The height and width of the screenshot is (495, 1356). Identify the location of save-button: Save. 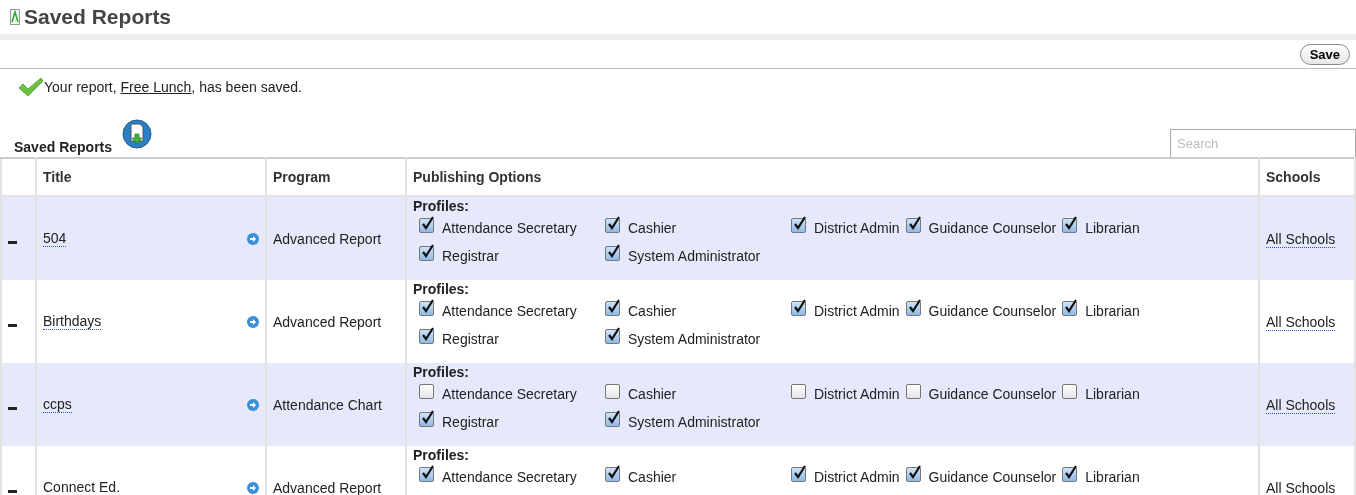
(1324, 54).